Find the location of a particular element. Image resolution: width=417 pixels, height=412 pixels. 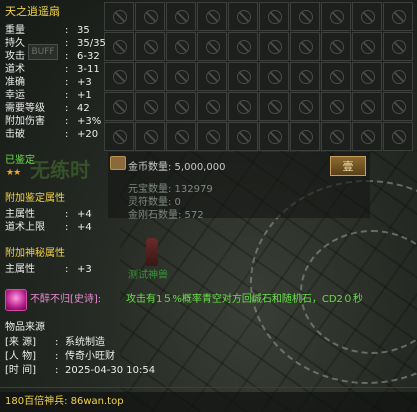

identify-attr-title: 附加鉴定属性 is located at coordinates (35, 198).